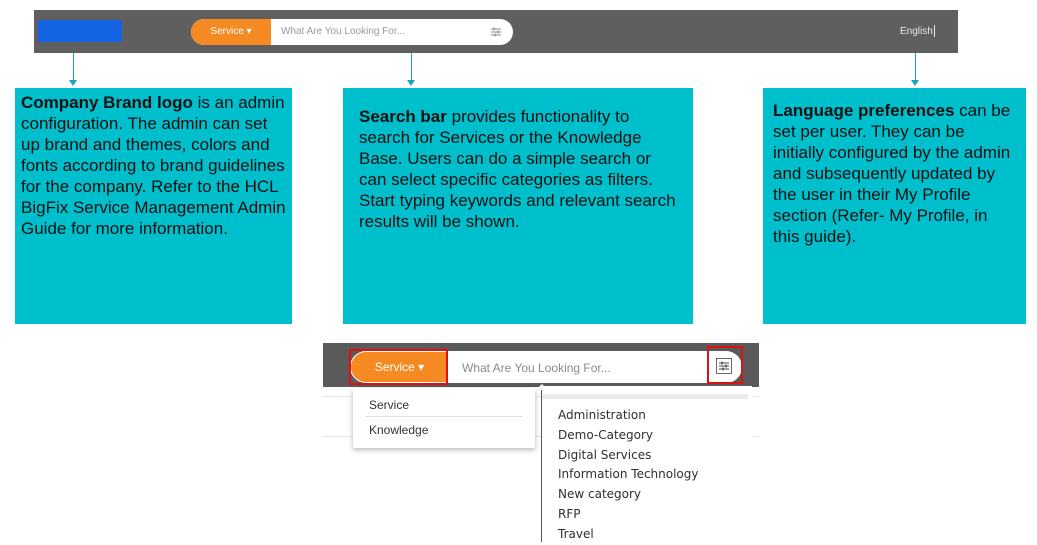  Describe the element at coordinates (227, 31) in the screenshot. I see `service-scope-label: Service` at that location.